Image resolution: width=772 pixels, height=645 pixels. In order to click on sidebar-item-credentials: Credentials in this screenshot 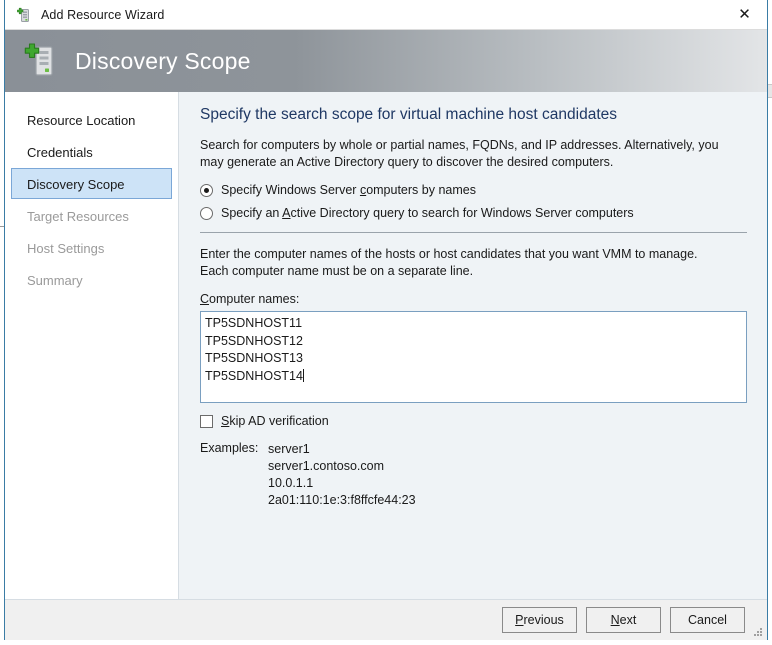, I will do `click(91, 151)`.